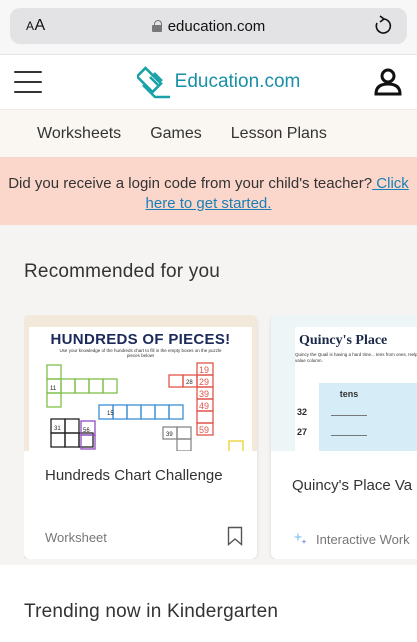 The image size is (417, 642). What do you see at coordinates (383, 28) in the screenshot?
I see `reload-icon` at bounding box center [383, 28].